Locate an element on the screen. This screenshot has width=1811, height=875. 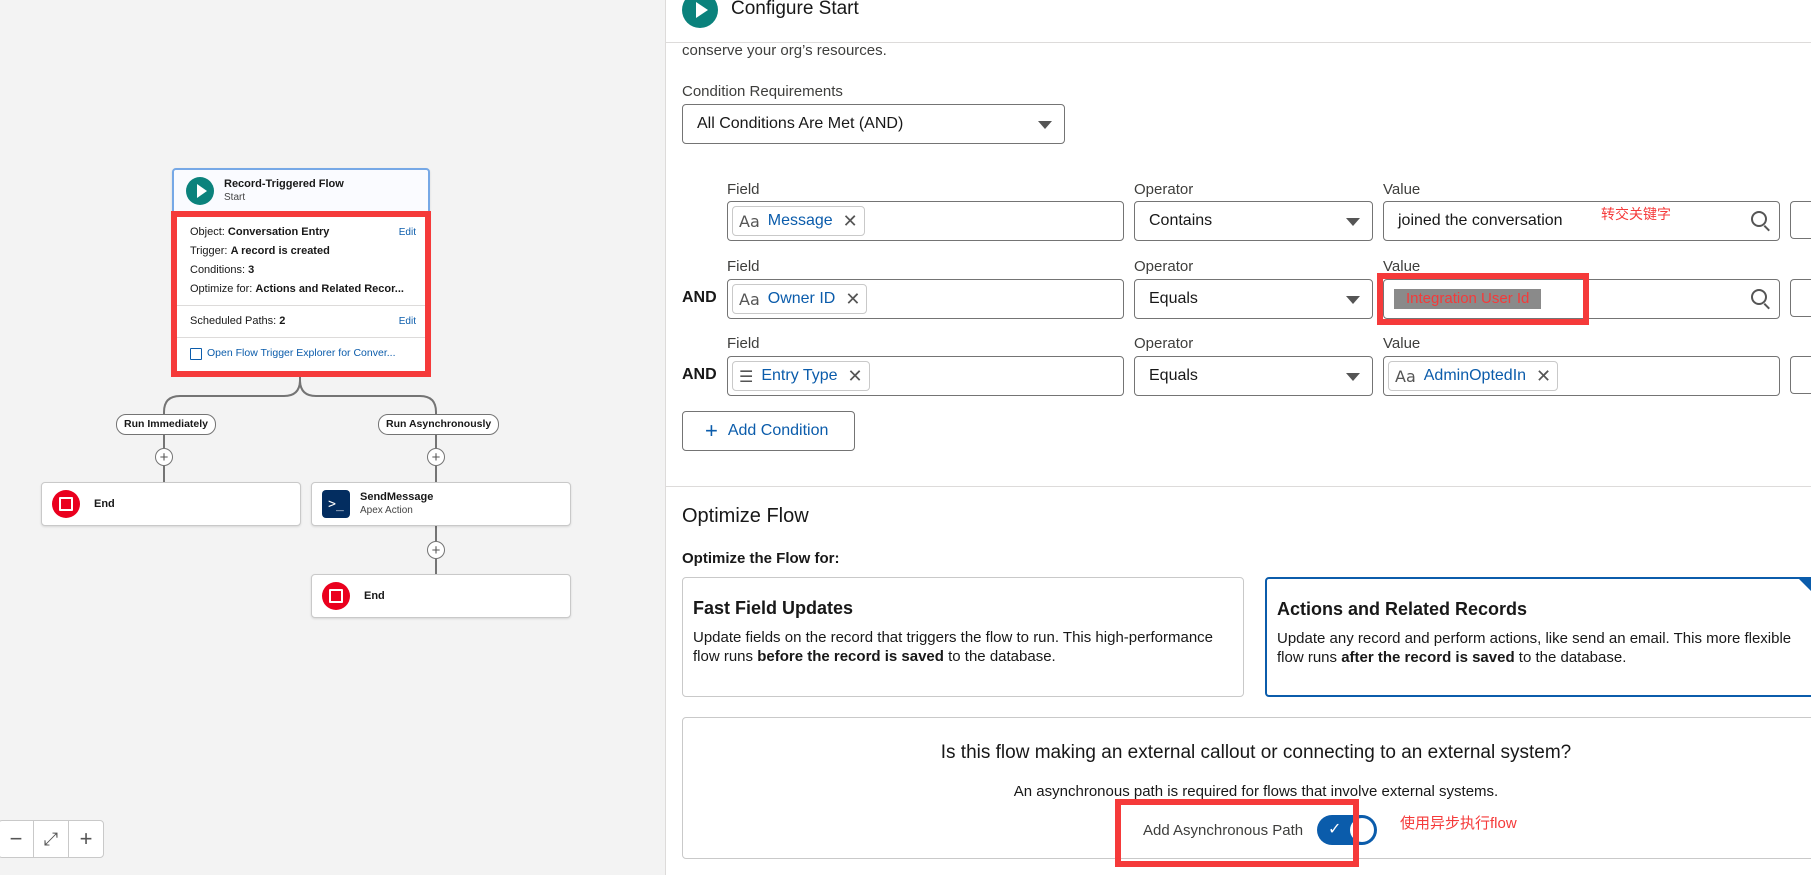
field-pill-label: Owner ID is located at coordinates (801, 298).